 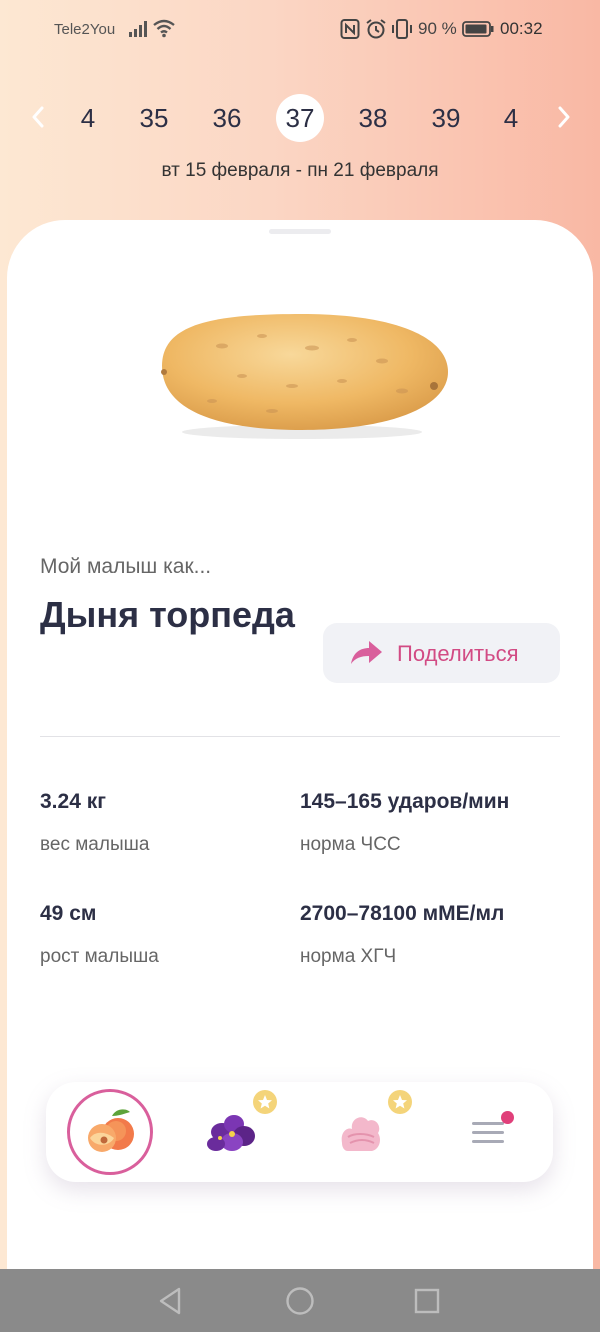 I want to click on melon-torpedo-image, so click(x=304, y=376).